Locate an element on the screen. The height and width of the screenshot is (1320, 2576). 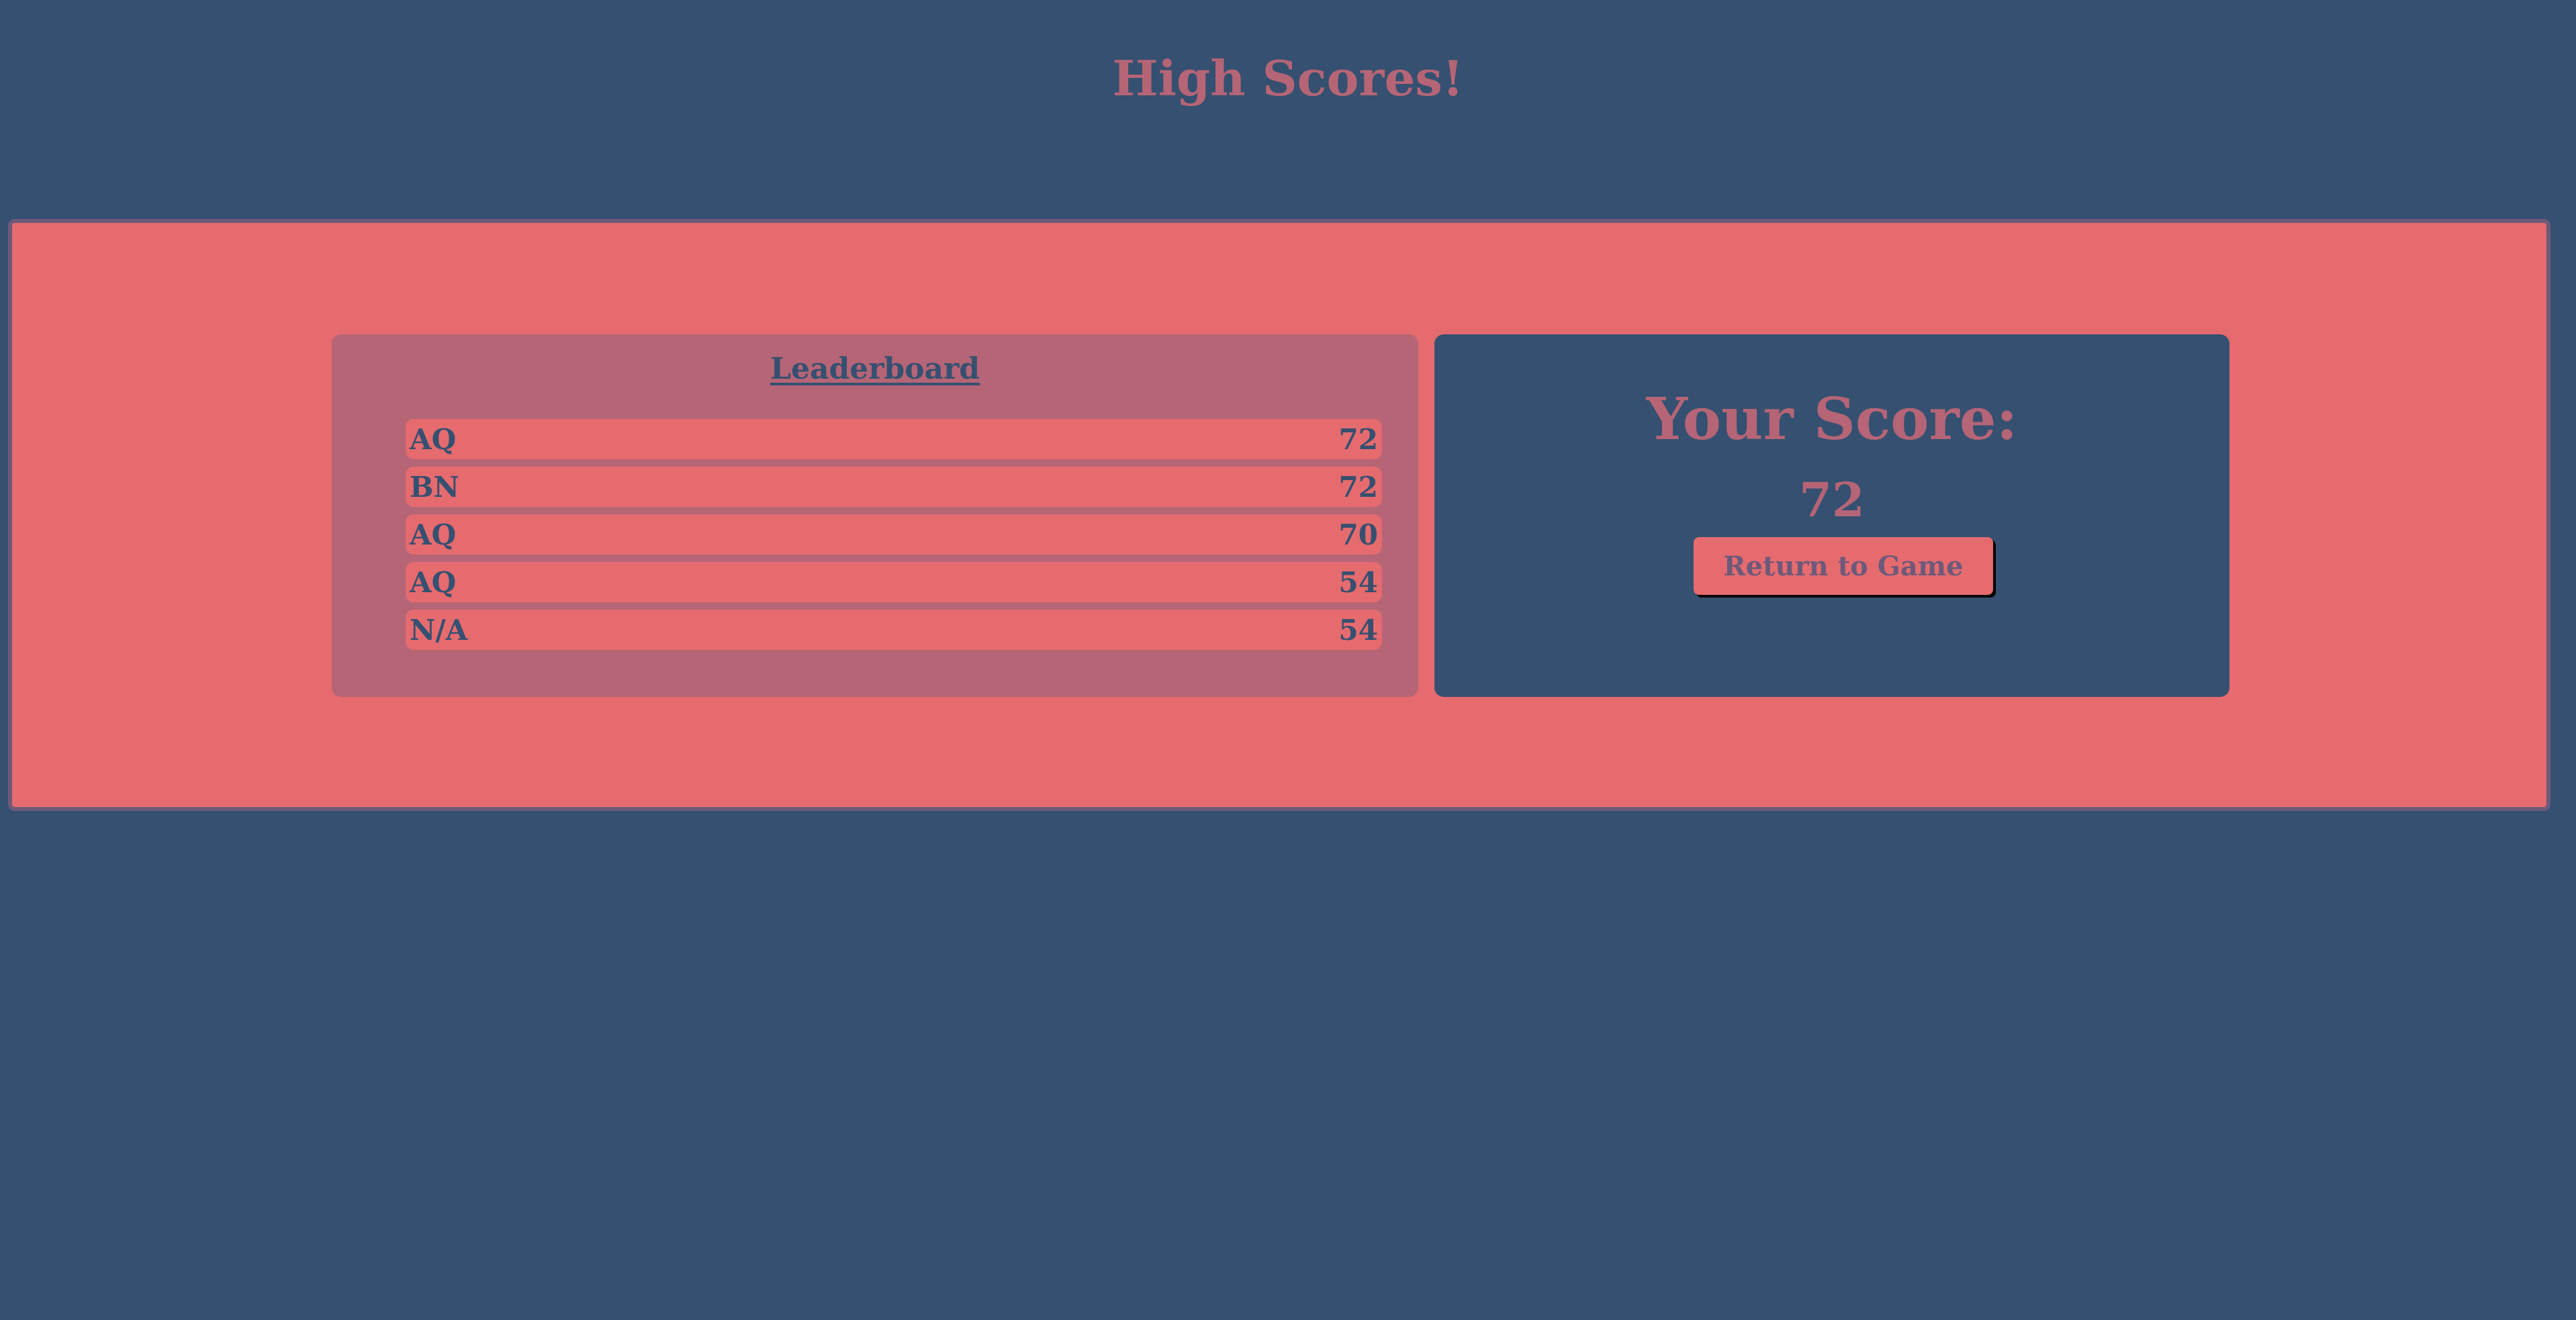
leaderboard-entry: AQ 72 is located at coordinates (894, 439).